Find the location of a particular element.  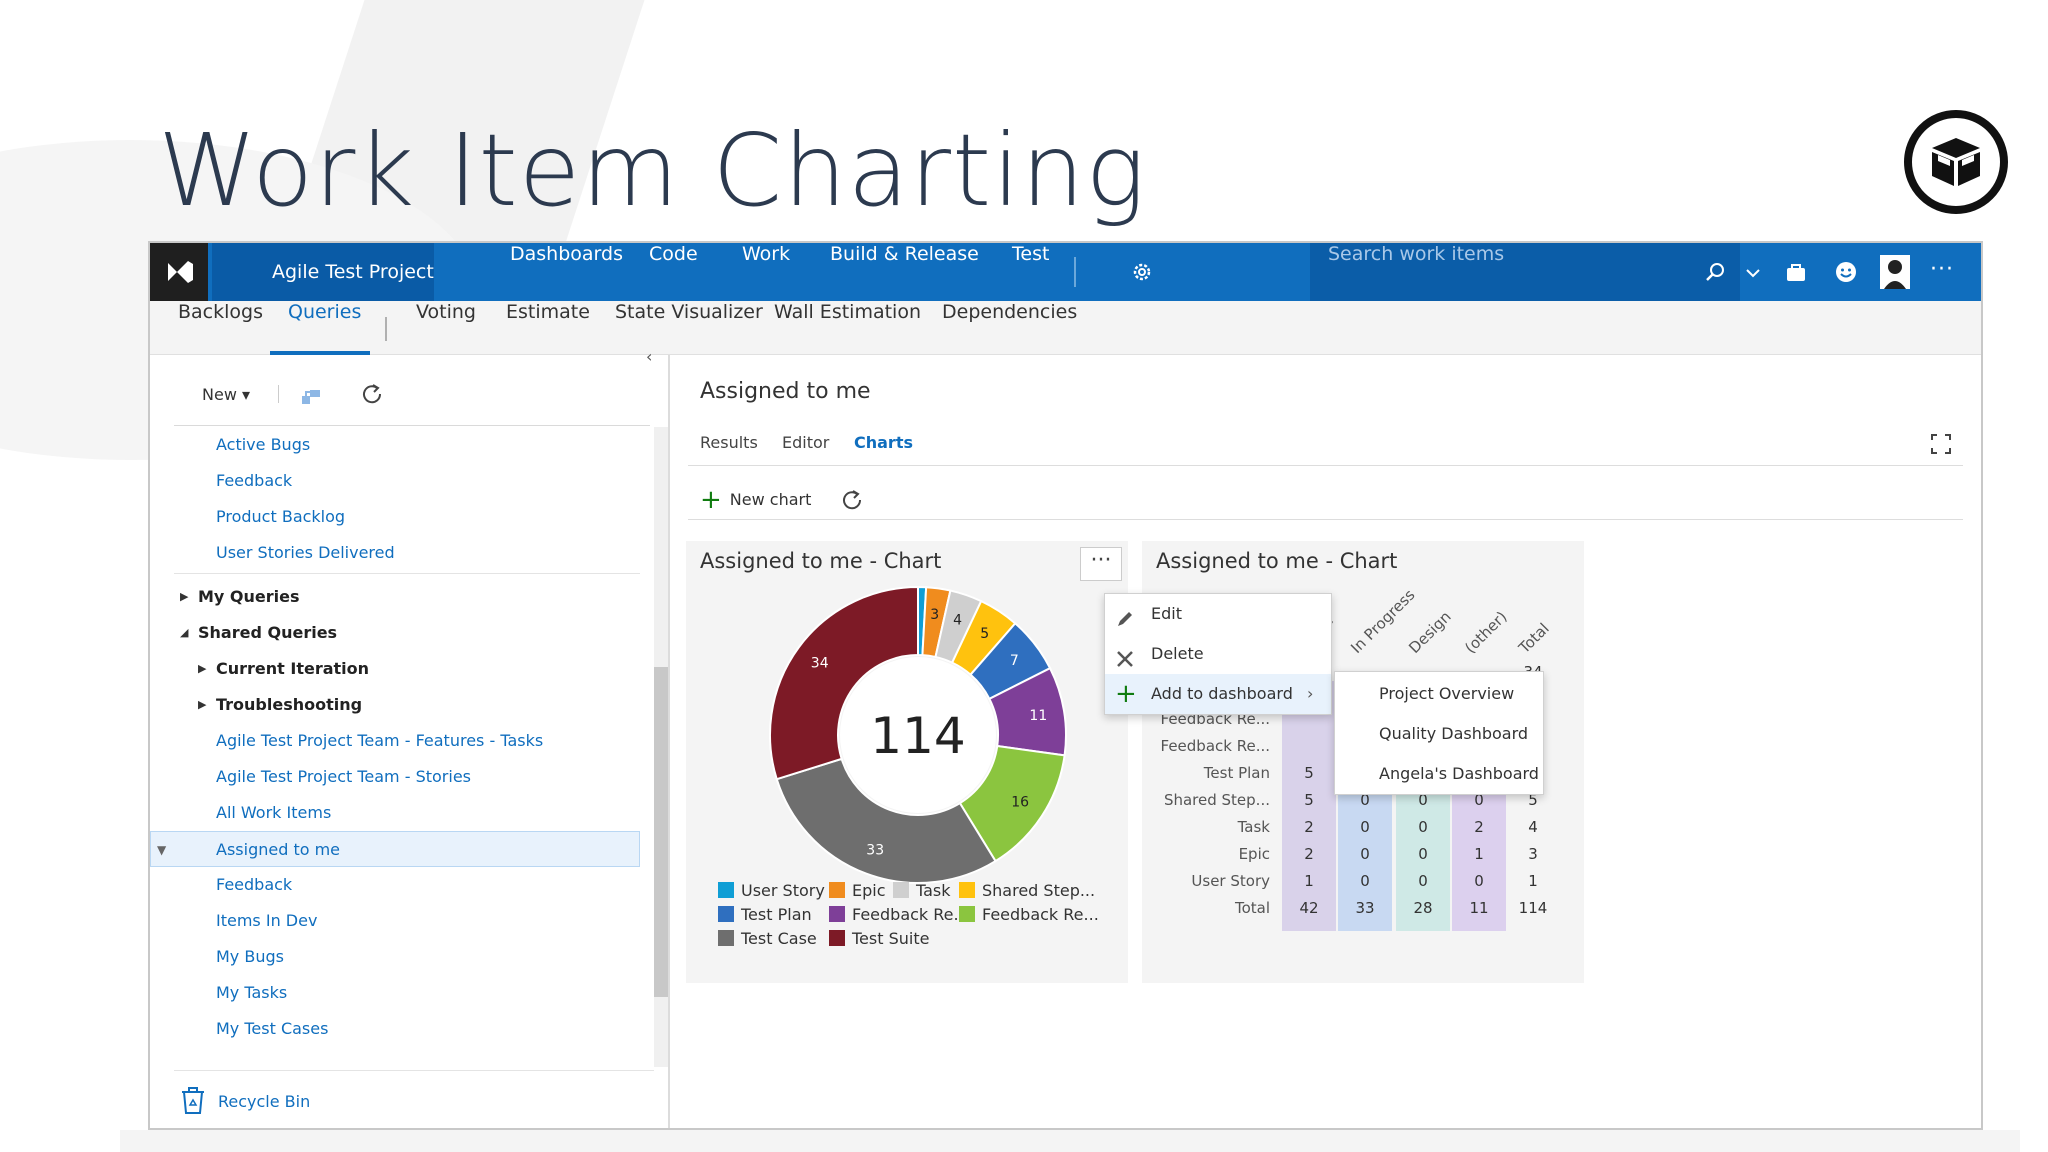

folder-my-queries: ▶ My Queries is located at coordinates (395, 597).